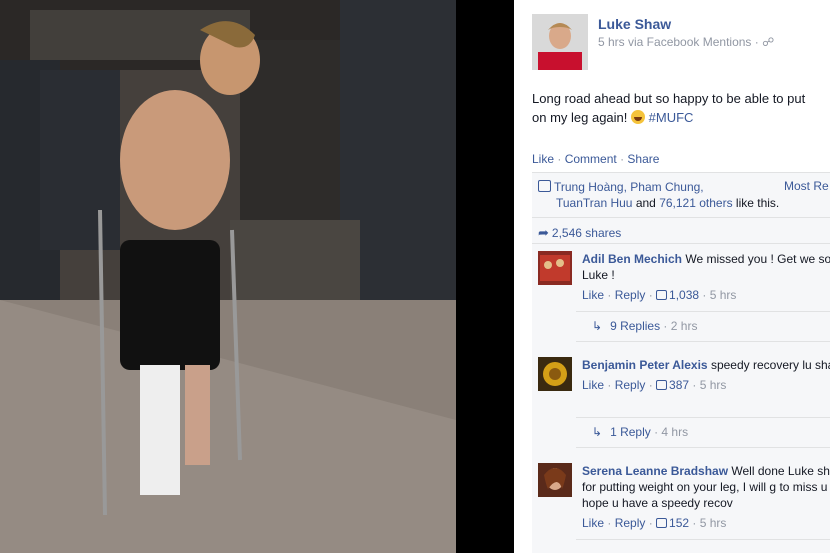 The image size is (830, 553). Describe the element at coordinates (695, 203) in the screenshot. I see `likers-others-link: 76,121 others` at that location.